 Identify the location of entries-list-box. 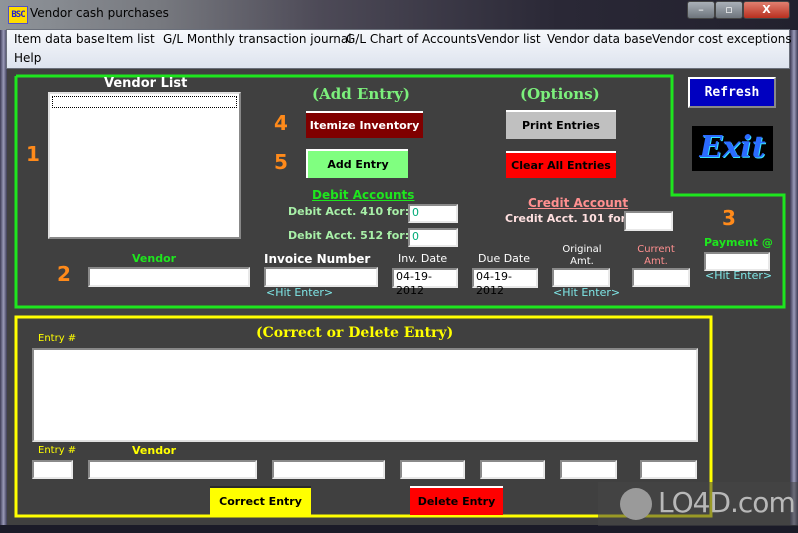
(365, 395).